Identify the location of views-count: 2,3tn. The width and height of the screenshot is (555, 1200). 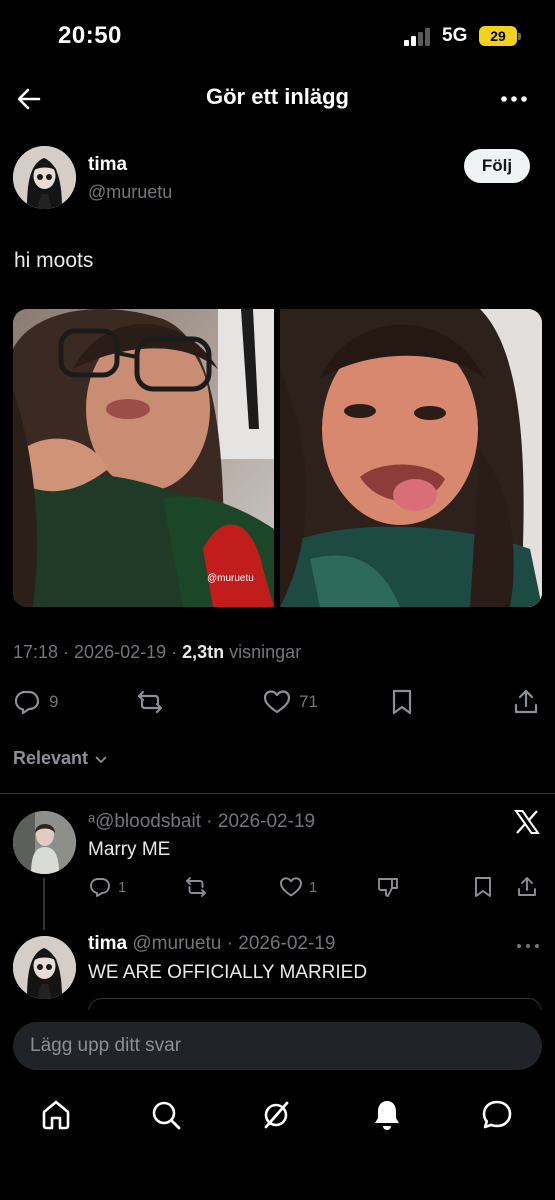
(203, 652).